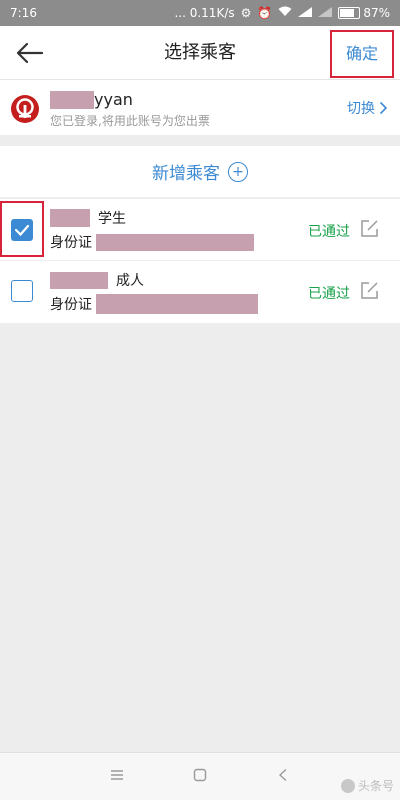 The image size is (400, 800). I want to click on confirm-button: 确定, so click(362, 54).